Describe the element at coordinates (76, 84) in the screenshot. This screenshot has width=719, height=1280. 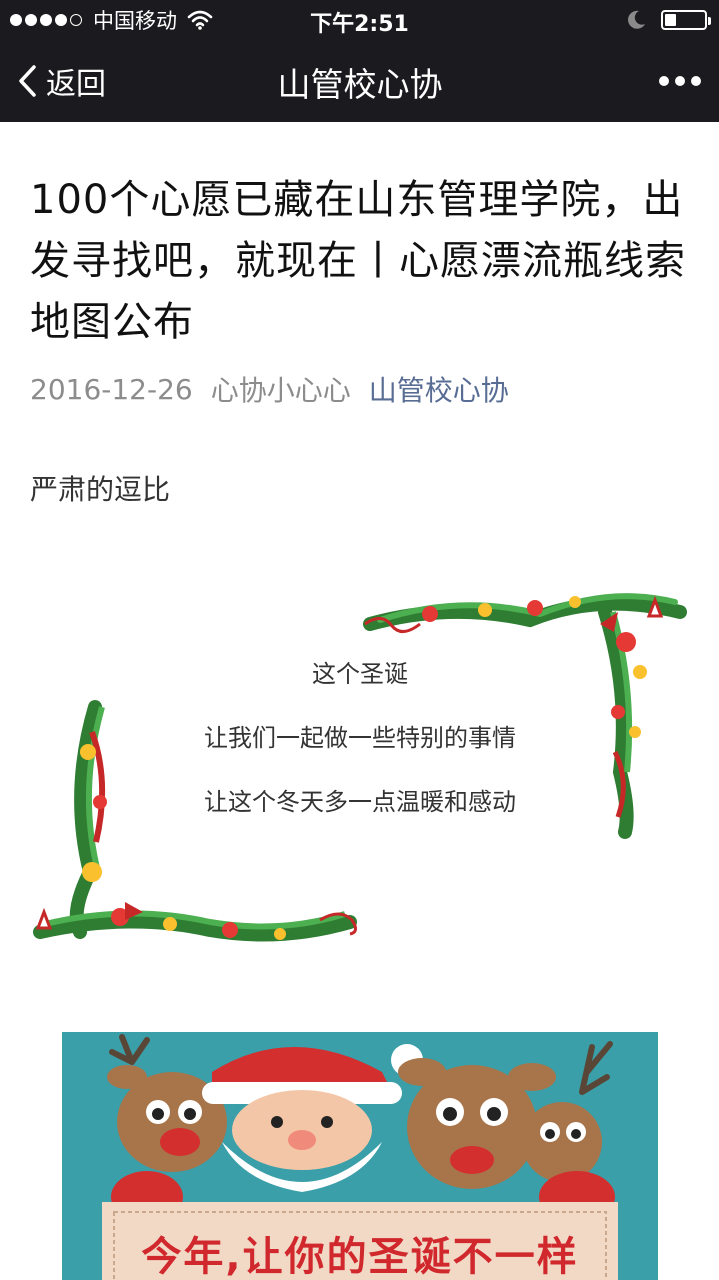
I see `back-label: 返回` at that location.